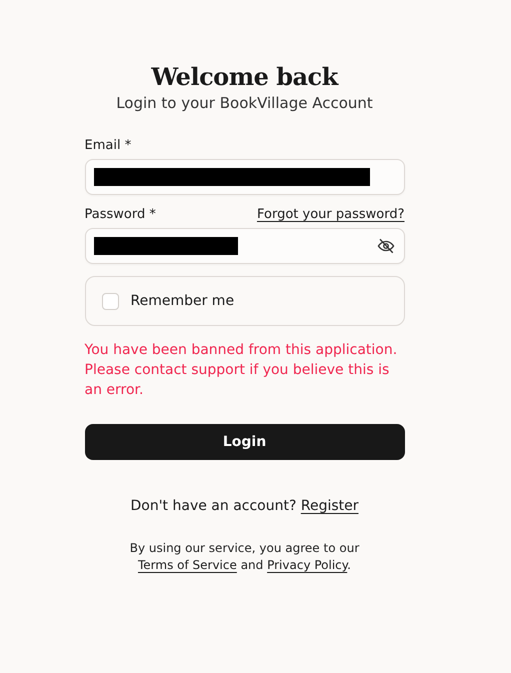  What do you see at coordinates (330, 214) in the screenshot?
I see `forgot-password-link: Forgot your password?` at bounding box center [330, 214].